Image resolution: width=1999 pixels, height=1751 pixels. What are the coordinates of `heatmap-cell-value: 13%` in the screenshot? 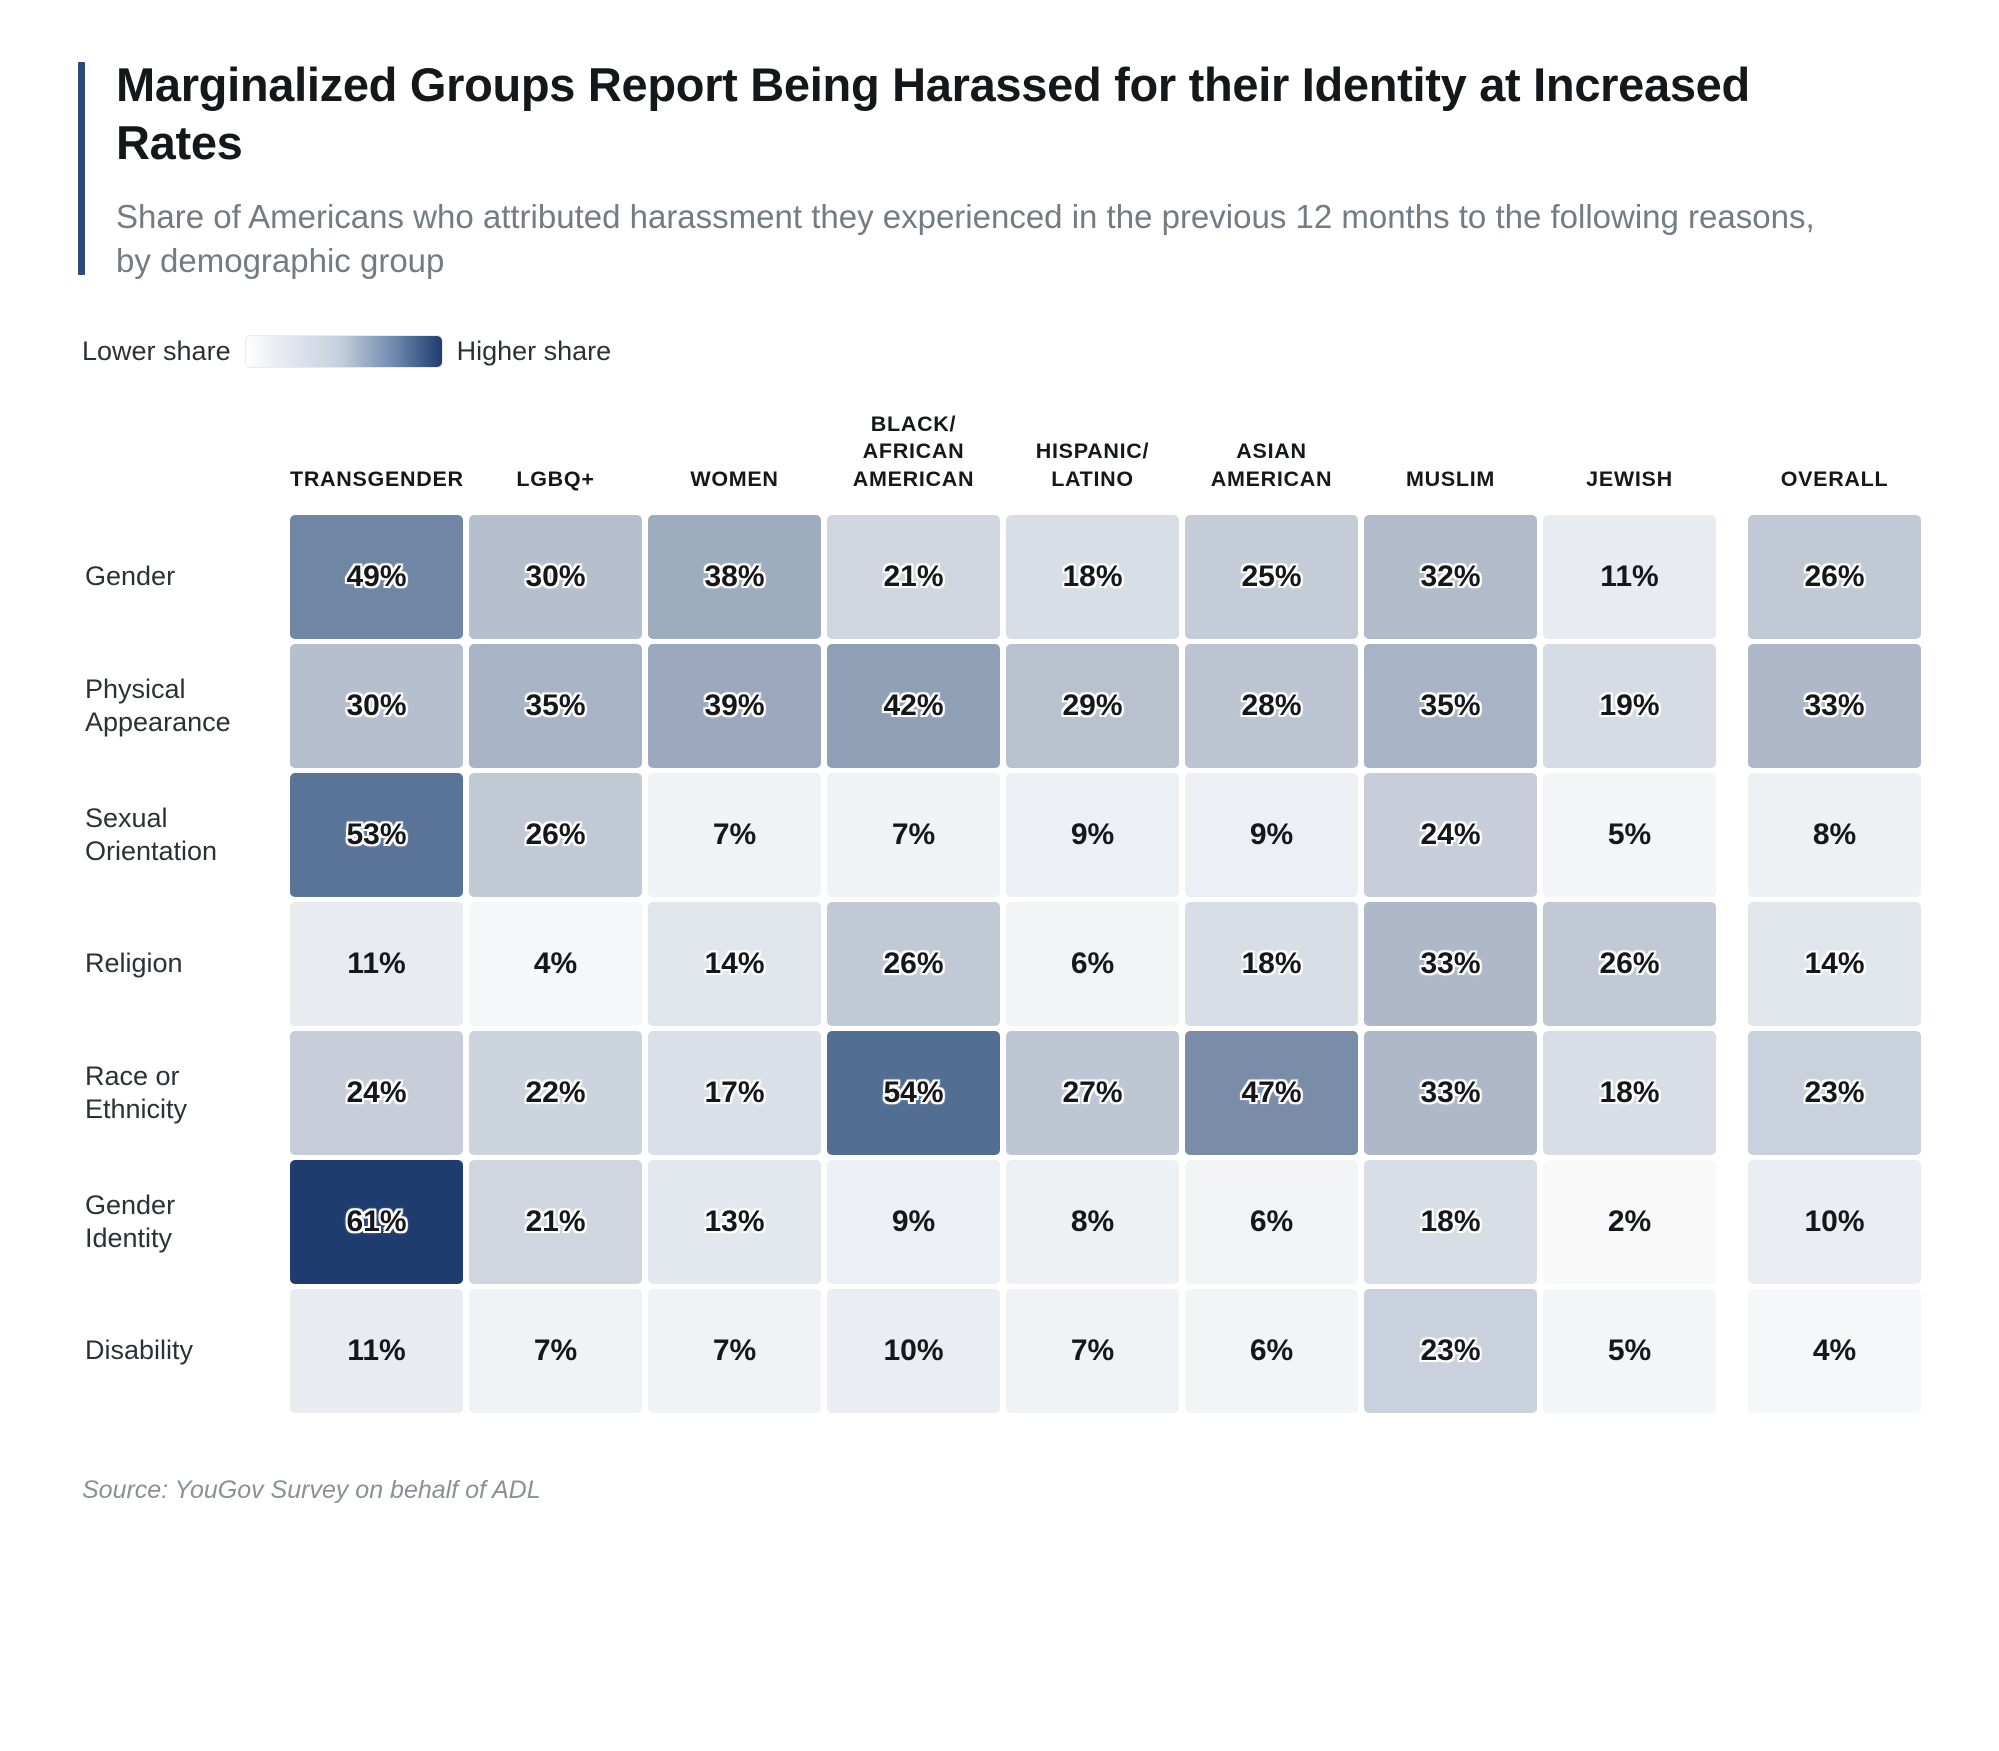 It's located at (734, 1221).